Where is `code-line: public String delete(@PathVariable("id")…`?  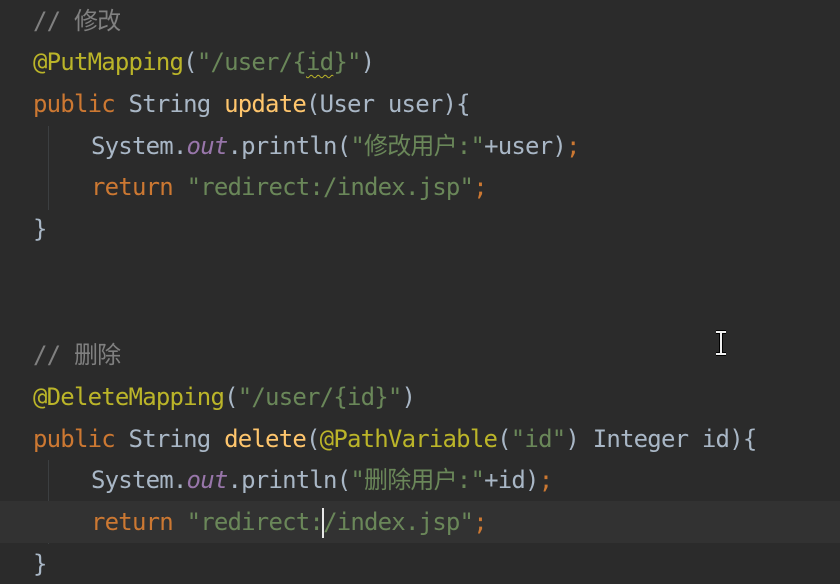
code-line: public String delete(@PathVariable("id")… is located at coordinates (420, 439).